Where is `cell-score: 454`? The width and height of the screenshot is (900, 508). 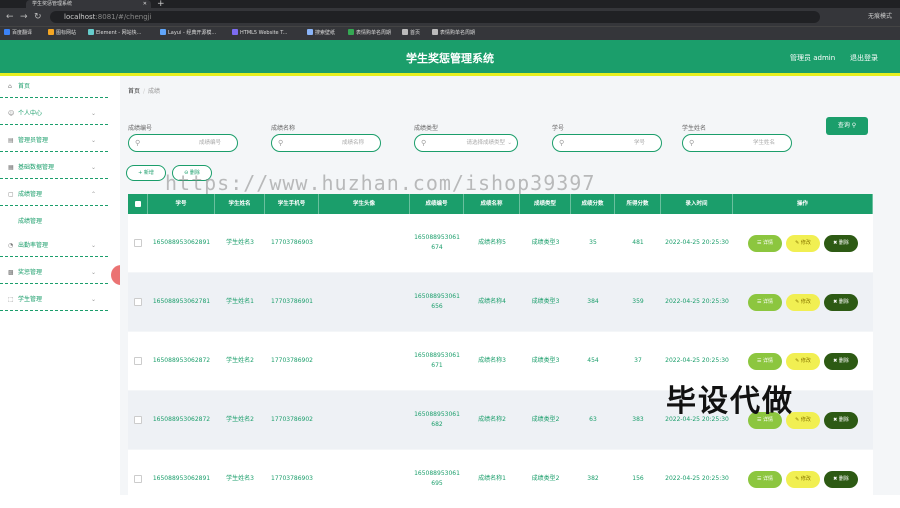
cell-score: 454 is located at coordinates (593, 361).